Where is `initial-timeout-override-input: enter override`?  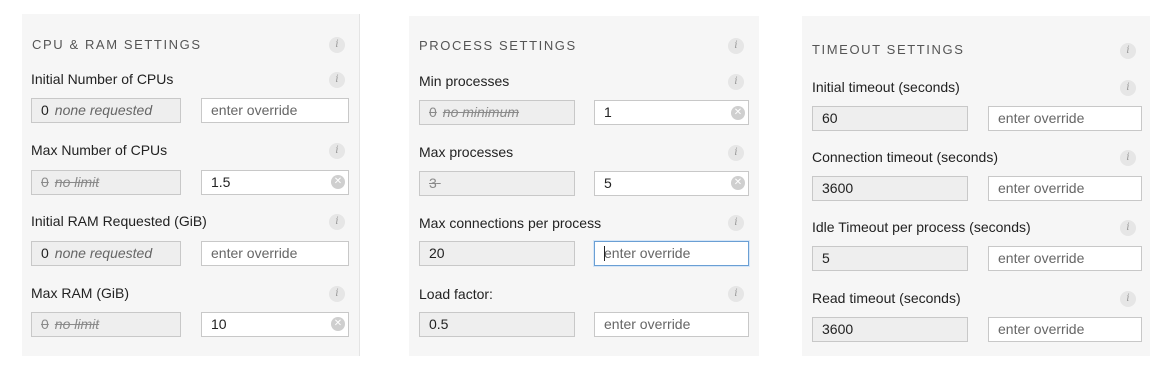 initial-timeout-override-input: enter override is located at coordinates (1065, 118).